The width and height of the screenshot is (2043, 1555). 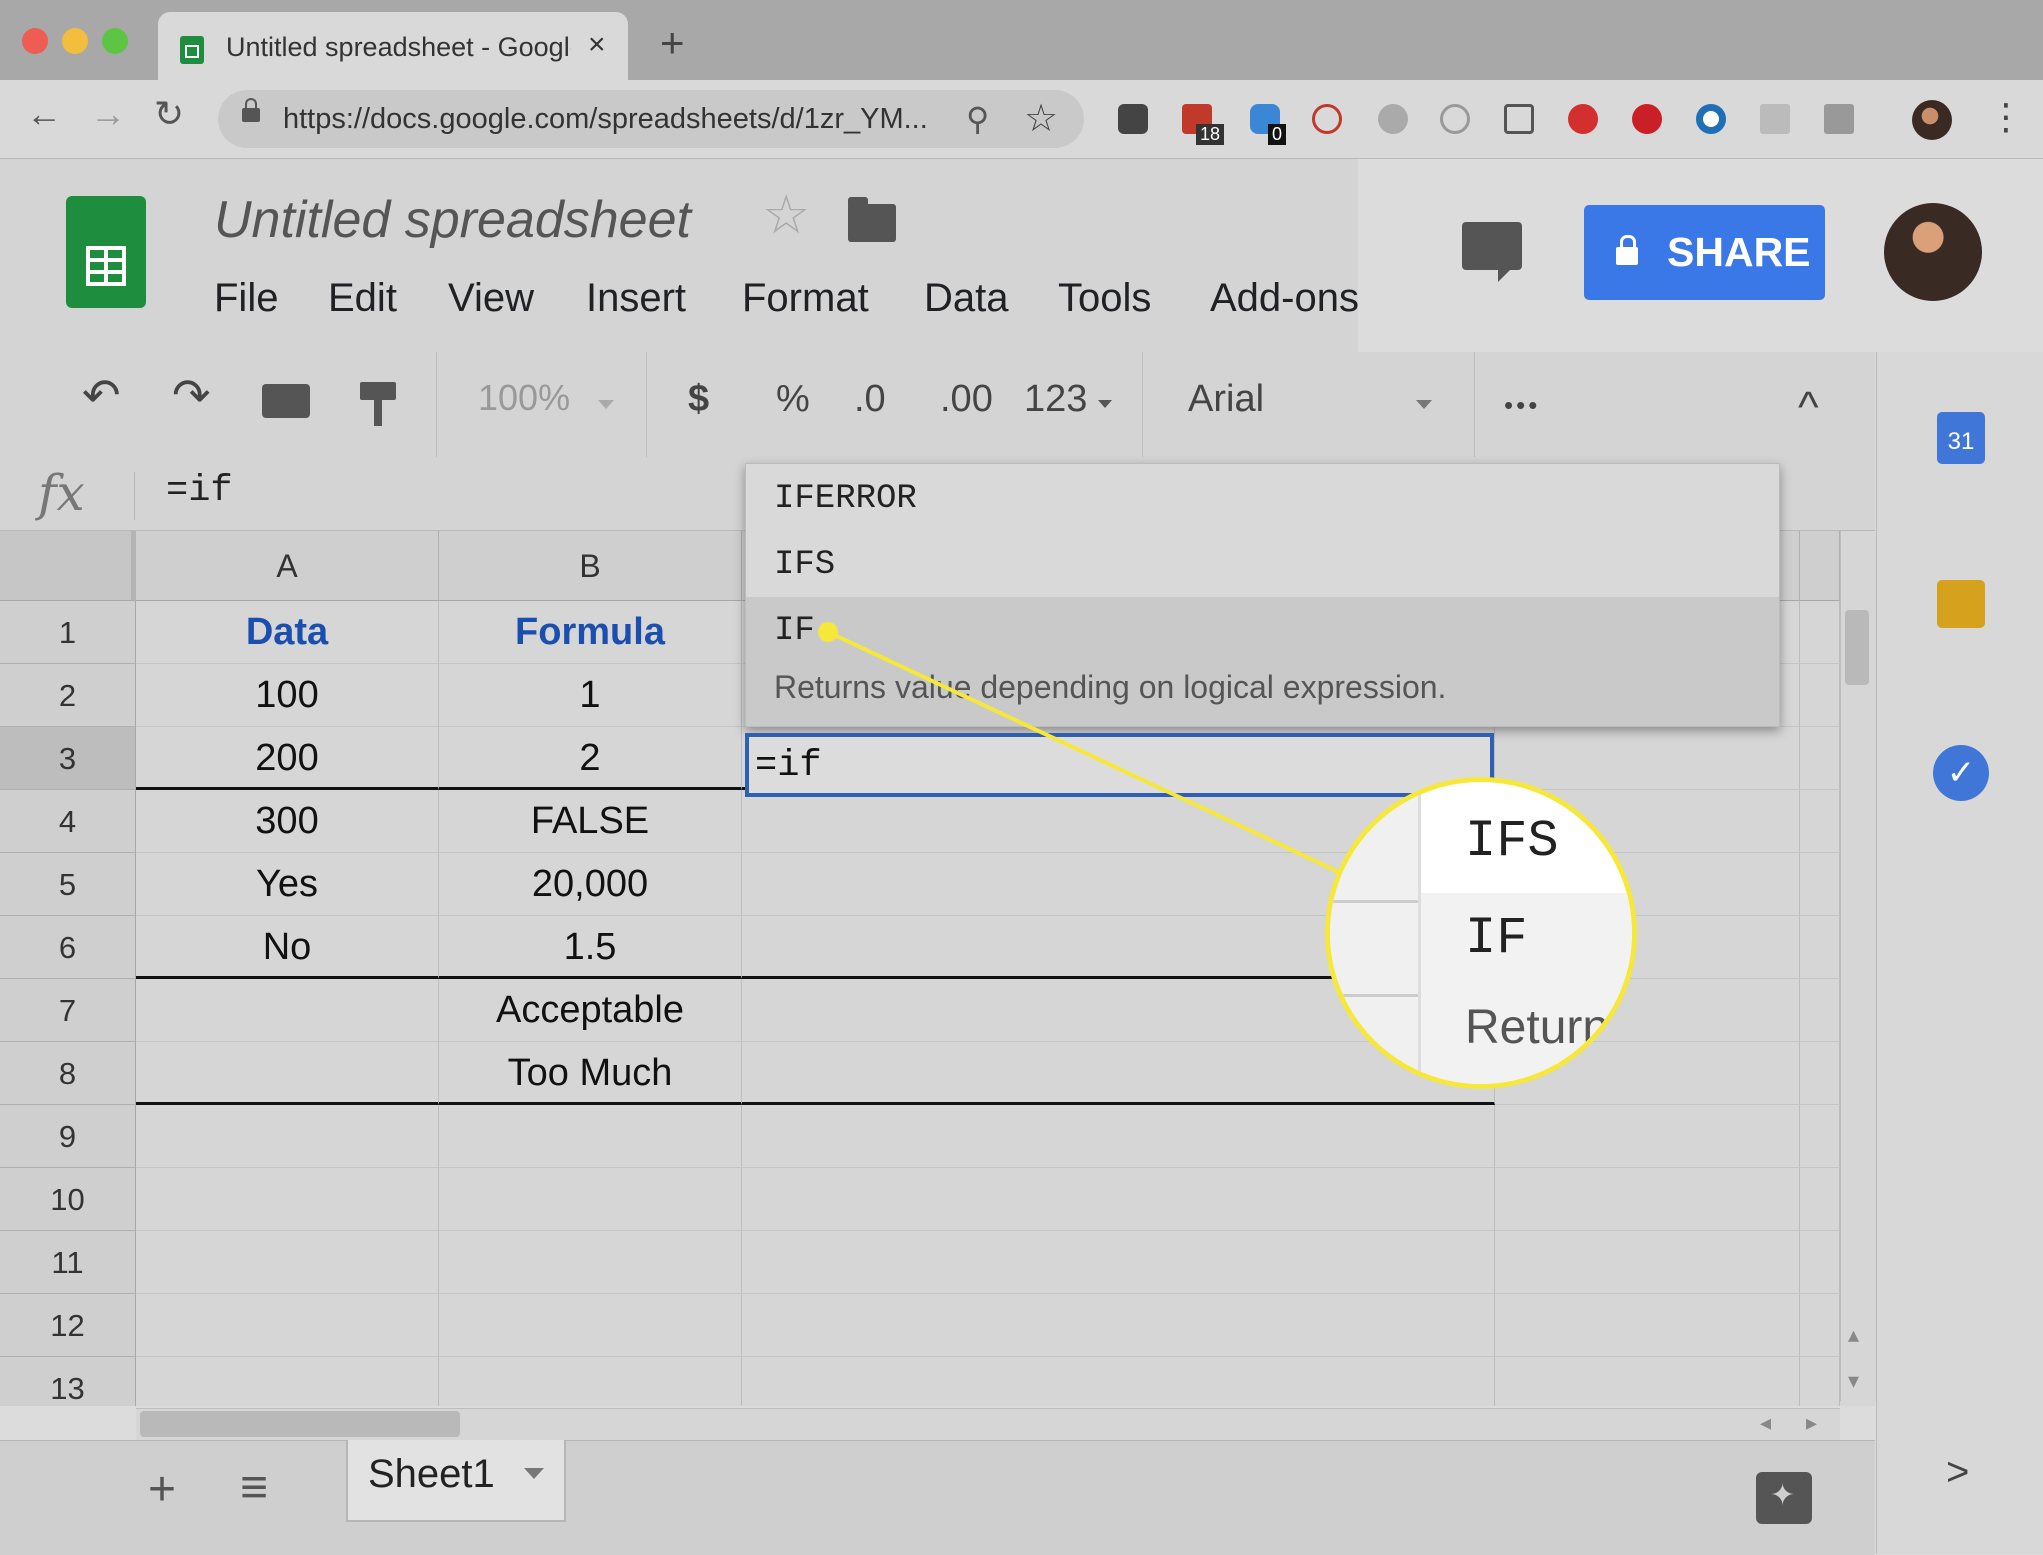 I want to click on magnifier-callout: IFS IF Return, so click(x=1481, y=933).